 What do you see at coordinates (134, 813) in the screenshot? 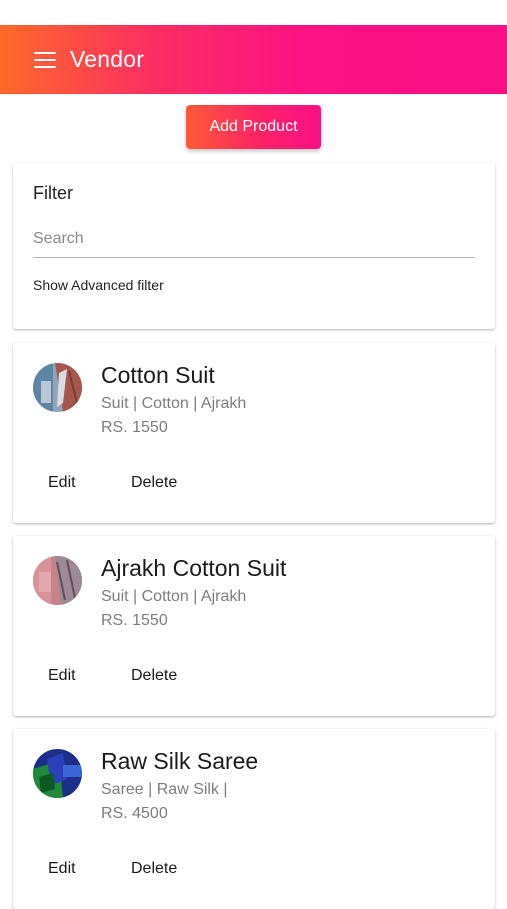
I see `product-price: RS. 4500` at bounding box center [134, 813].